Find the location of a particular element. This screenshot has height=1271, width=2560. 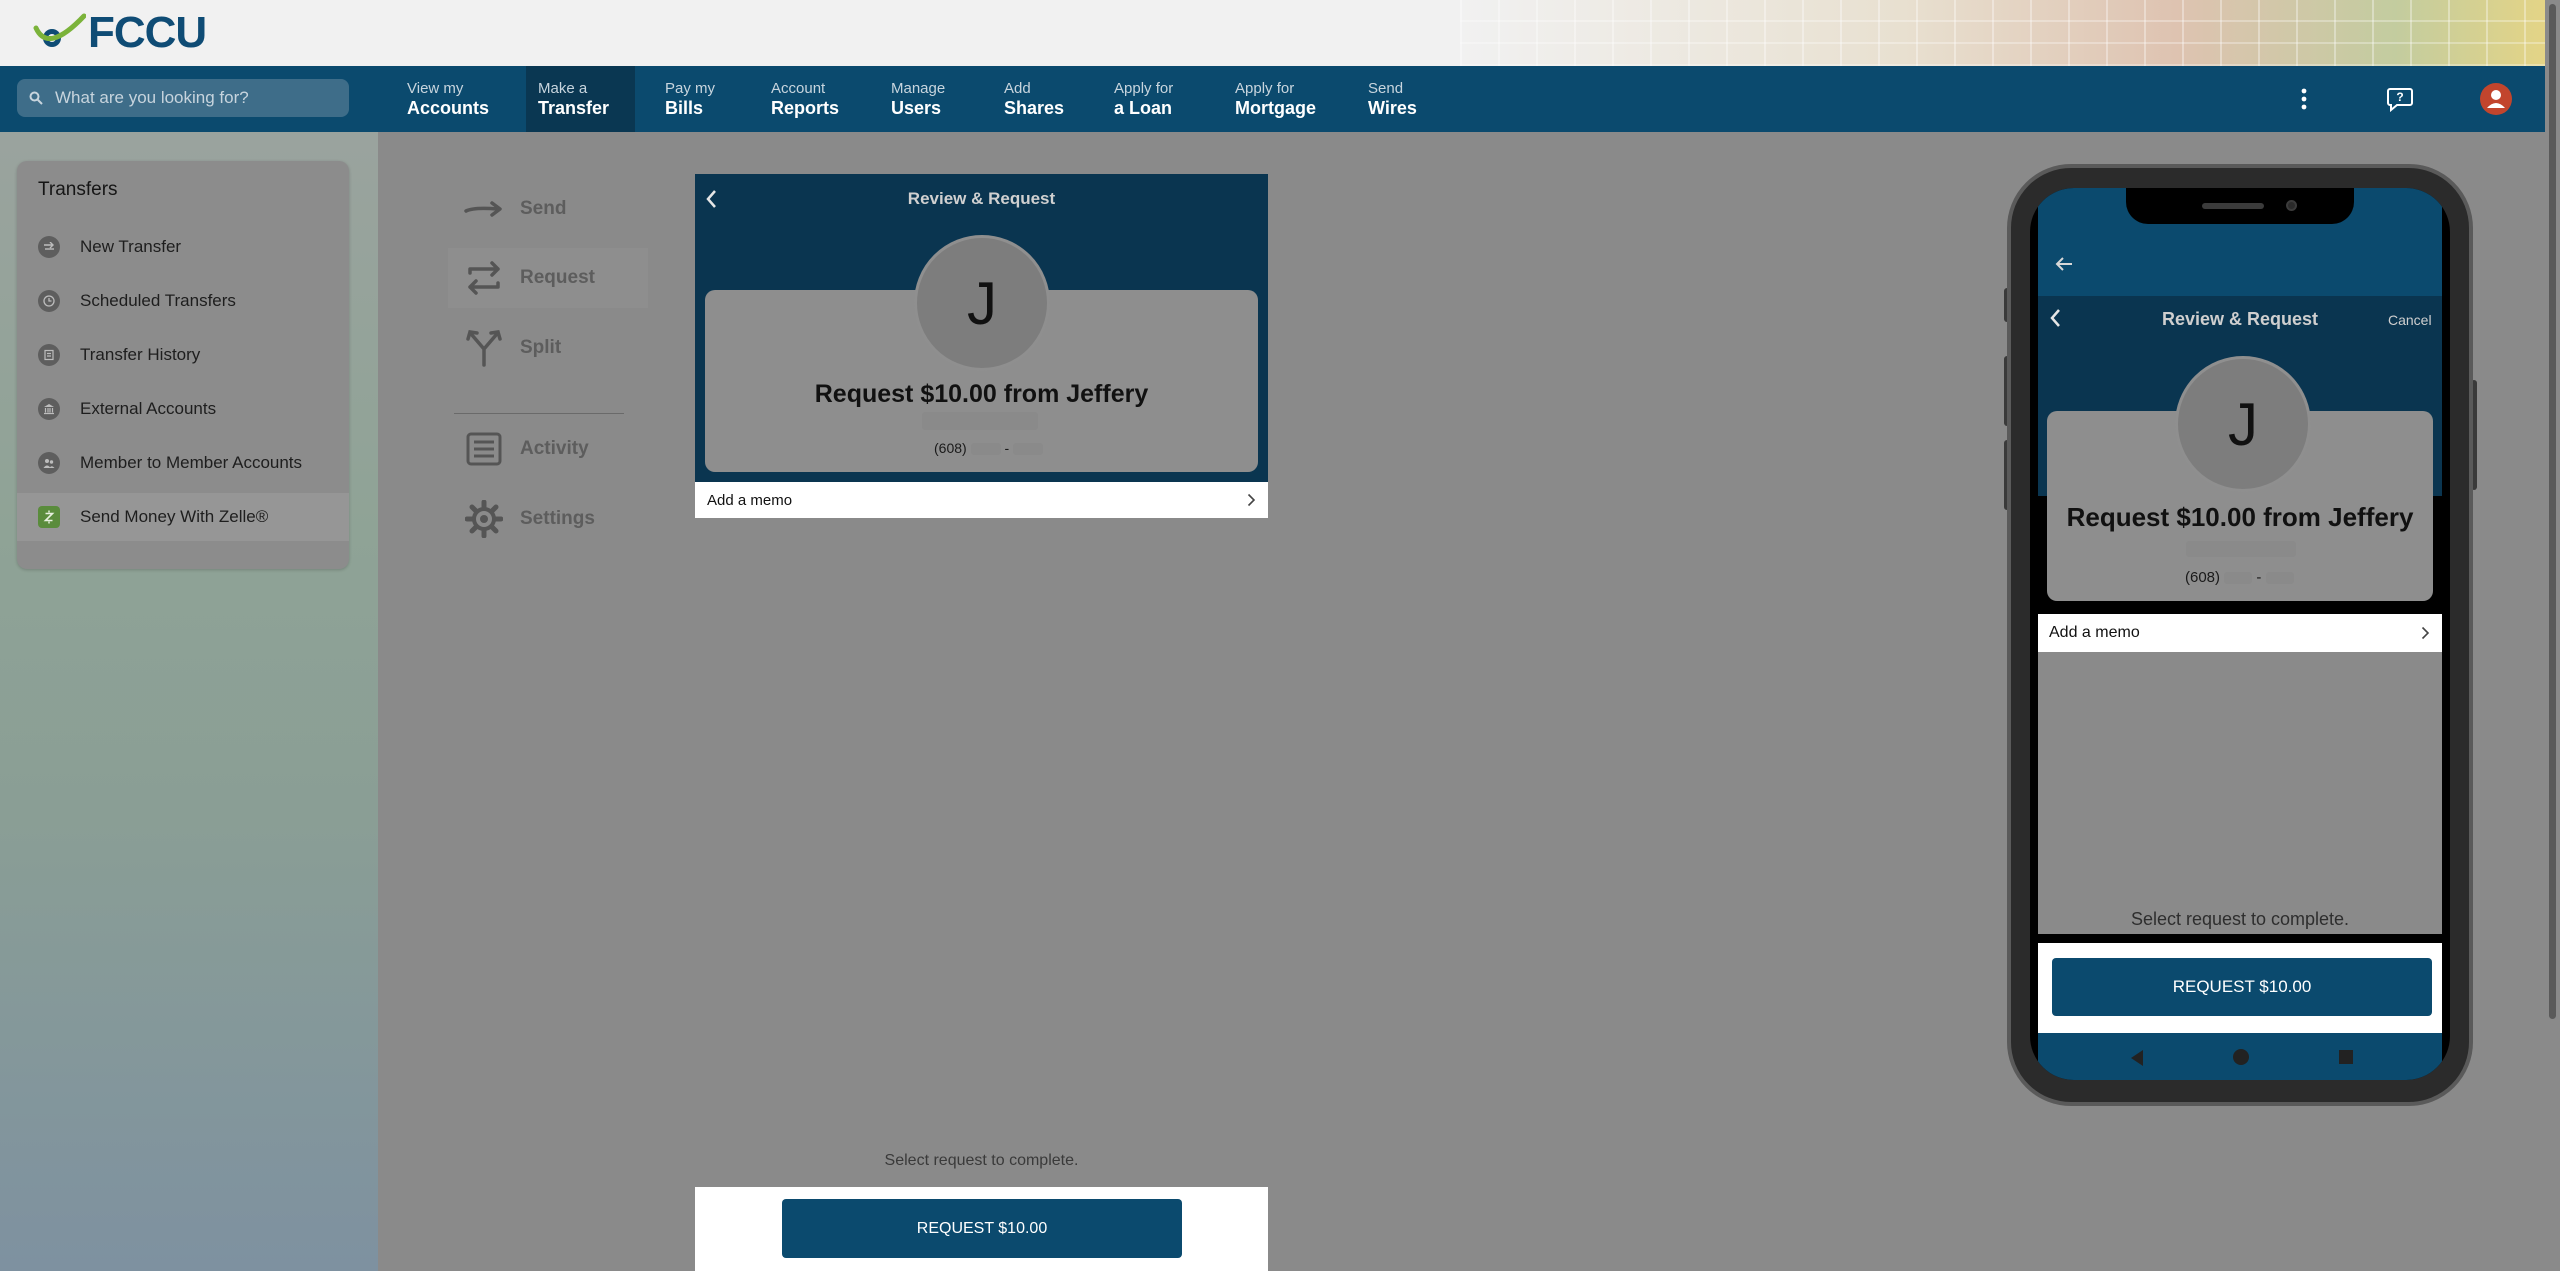

search-input: What are you looking for? is located at coordinates (183, 98).